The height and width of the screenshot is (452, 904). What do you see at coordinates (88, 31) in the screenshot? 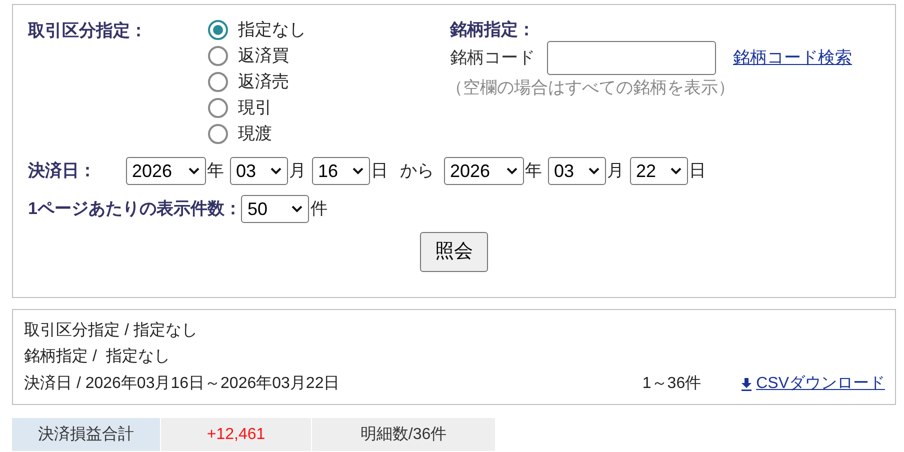
I see `field-label: 取引区分指定：` at bounding box center [88, 31].